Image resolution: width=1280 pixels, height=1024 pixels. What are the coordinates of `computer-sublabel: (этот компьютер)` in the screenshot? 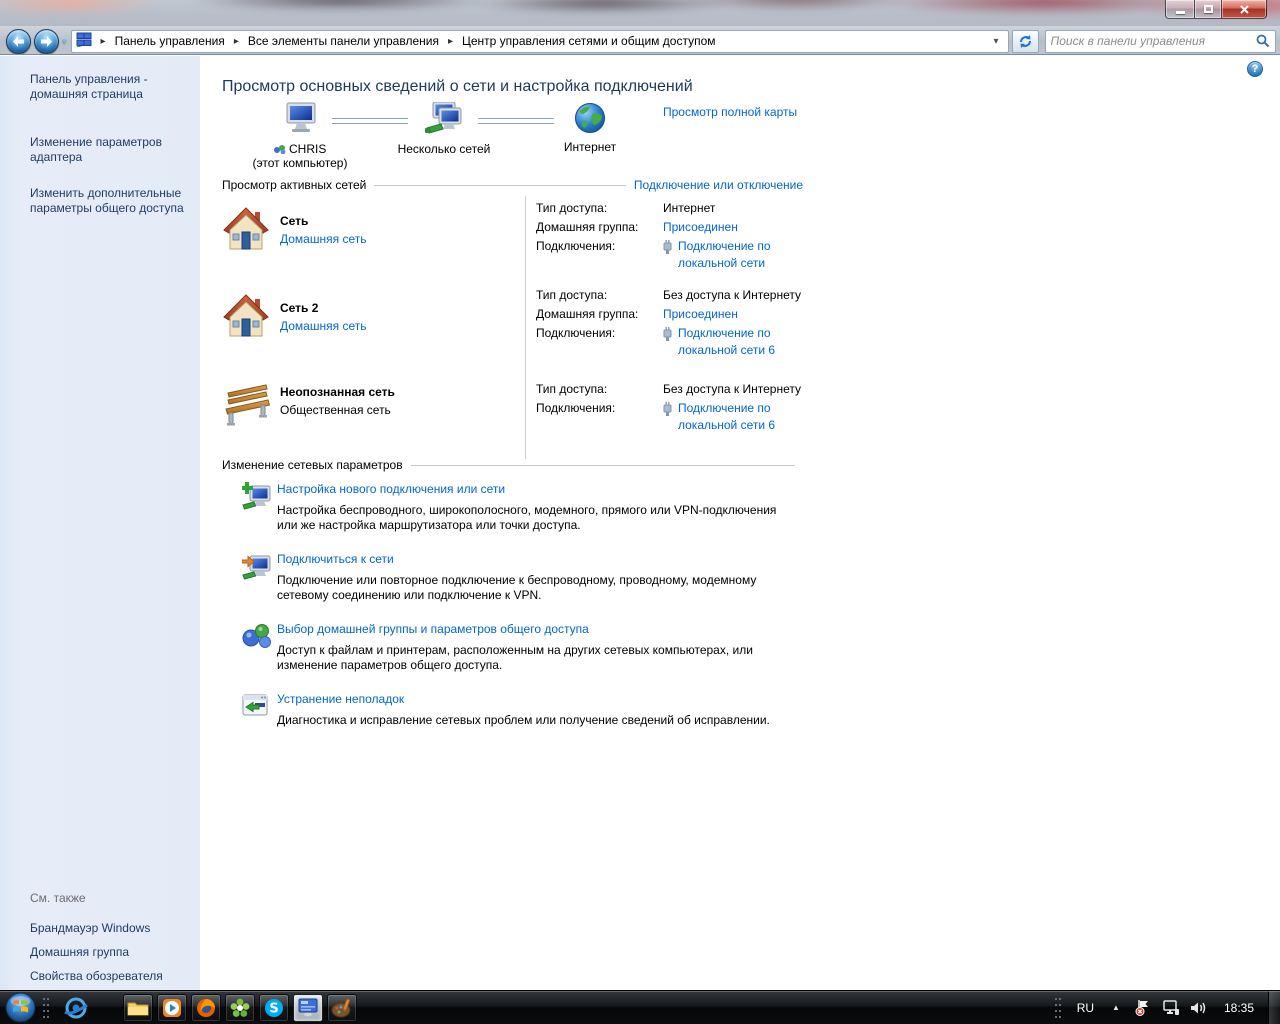 It's located at (300, 163).